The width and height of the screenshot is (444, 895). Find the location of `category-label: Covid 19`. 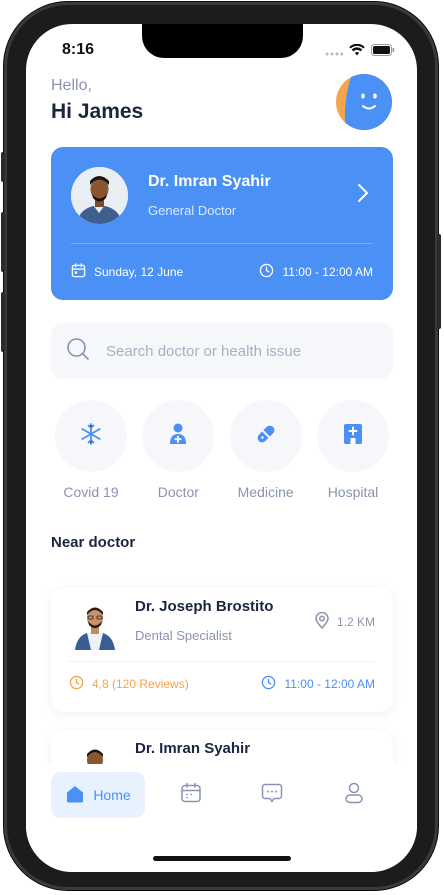

category-label: Covid 19 is located at coordinates (91, 492).